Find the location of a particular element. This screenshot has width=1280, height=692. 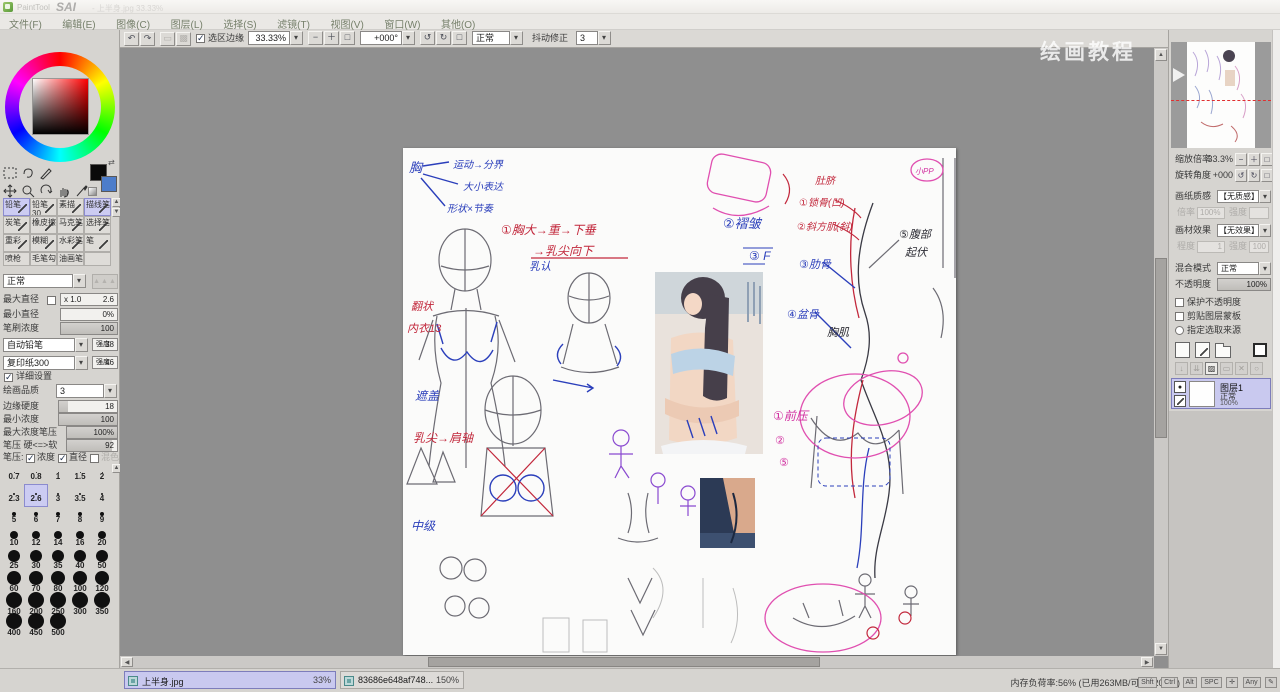

menu-image: 图像(C) is located at coordinates (133, 22).